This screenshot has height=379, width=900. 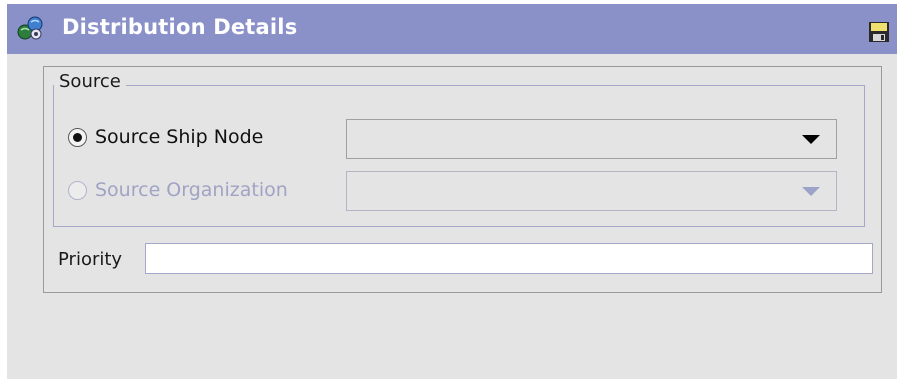 What do you see at coordinates (90, 81) in the screenshot?
I see `source-group-legend: Source` at bounding box center [90, 81].